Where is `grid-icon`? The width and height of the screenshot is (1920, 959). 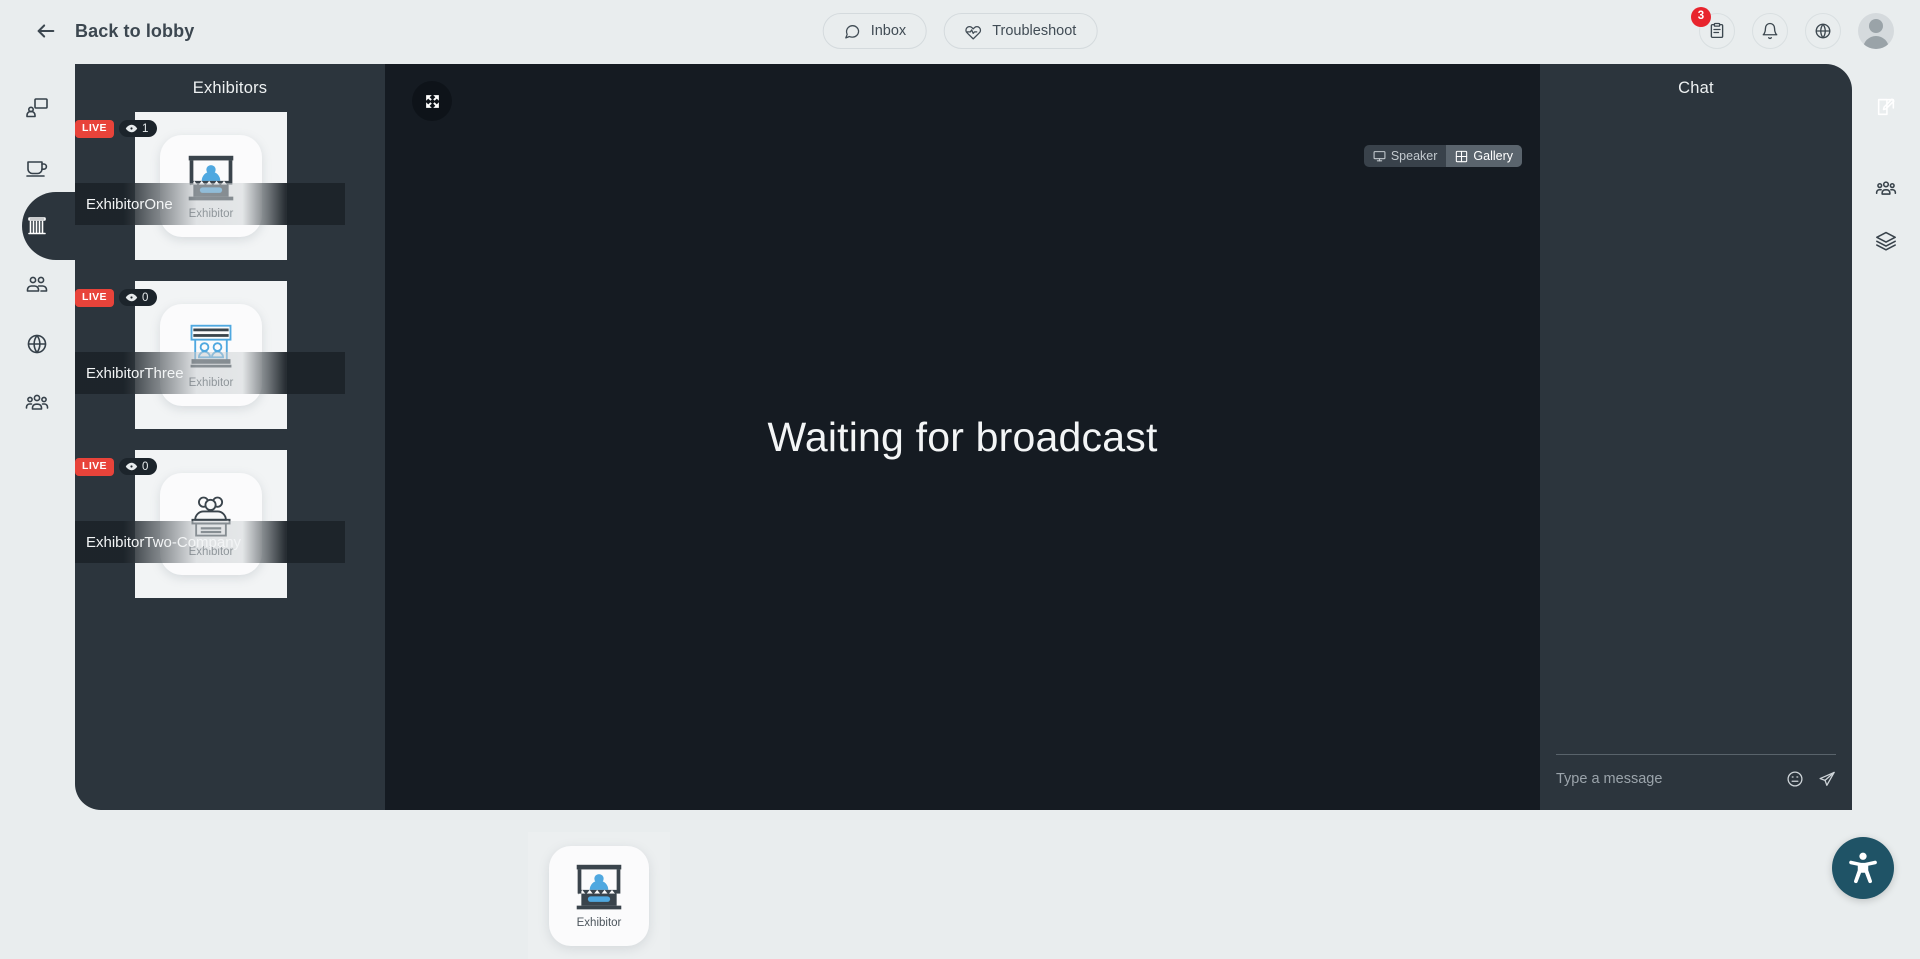 grid-icon is located at coordinates (1462, 156).